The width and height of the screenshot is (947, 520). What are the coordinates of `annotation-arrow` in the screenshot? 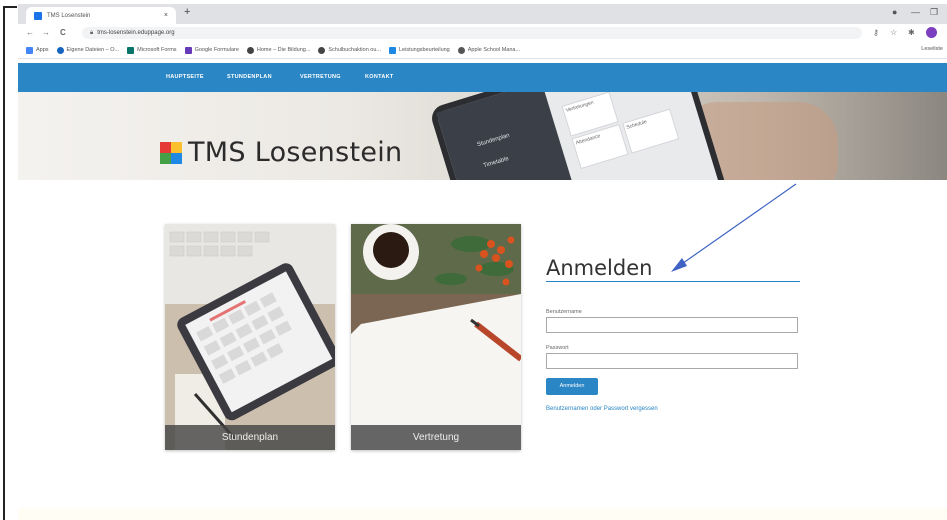 It's located at (734, 227).